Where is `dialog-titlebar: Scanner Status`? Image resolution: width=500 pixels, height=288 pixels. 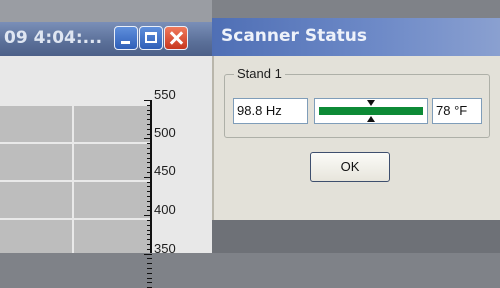
dialog-titlebar: Scanner Status is located at coordinates (356, 37).